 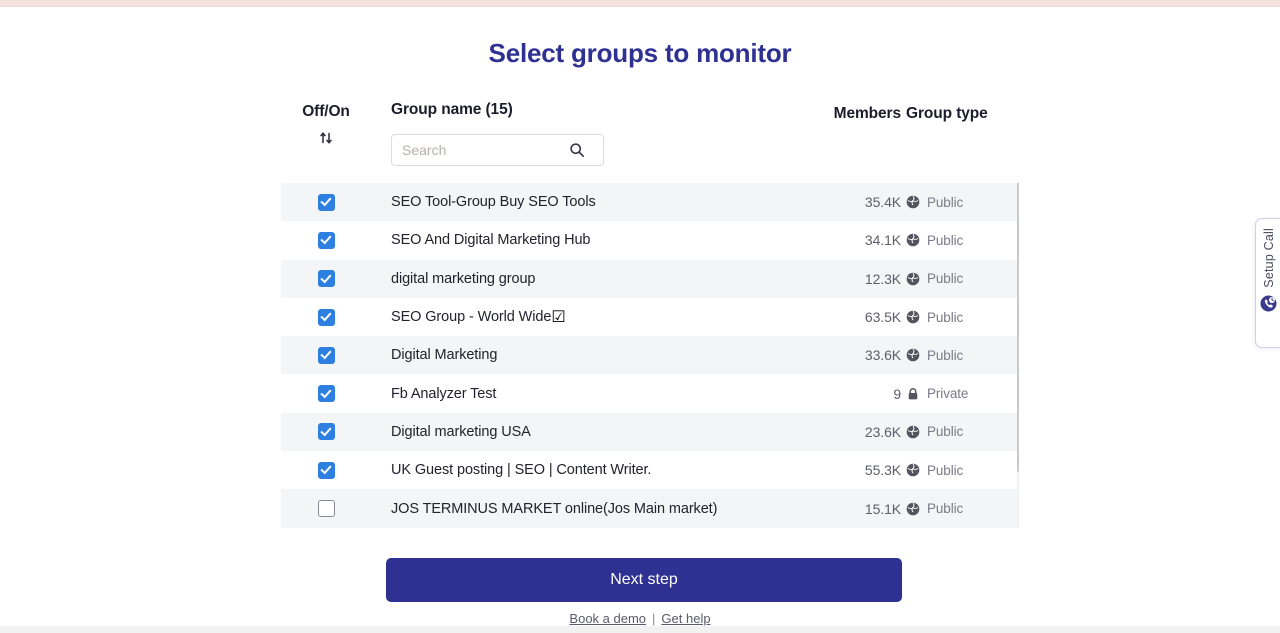 I want to click on table-row: Fb Analyzer Test 9 Private, so click(x=650, y=393).